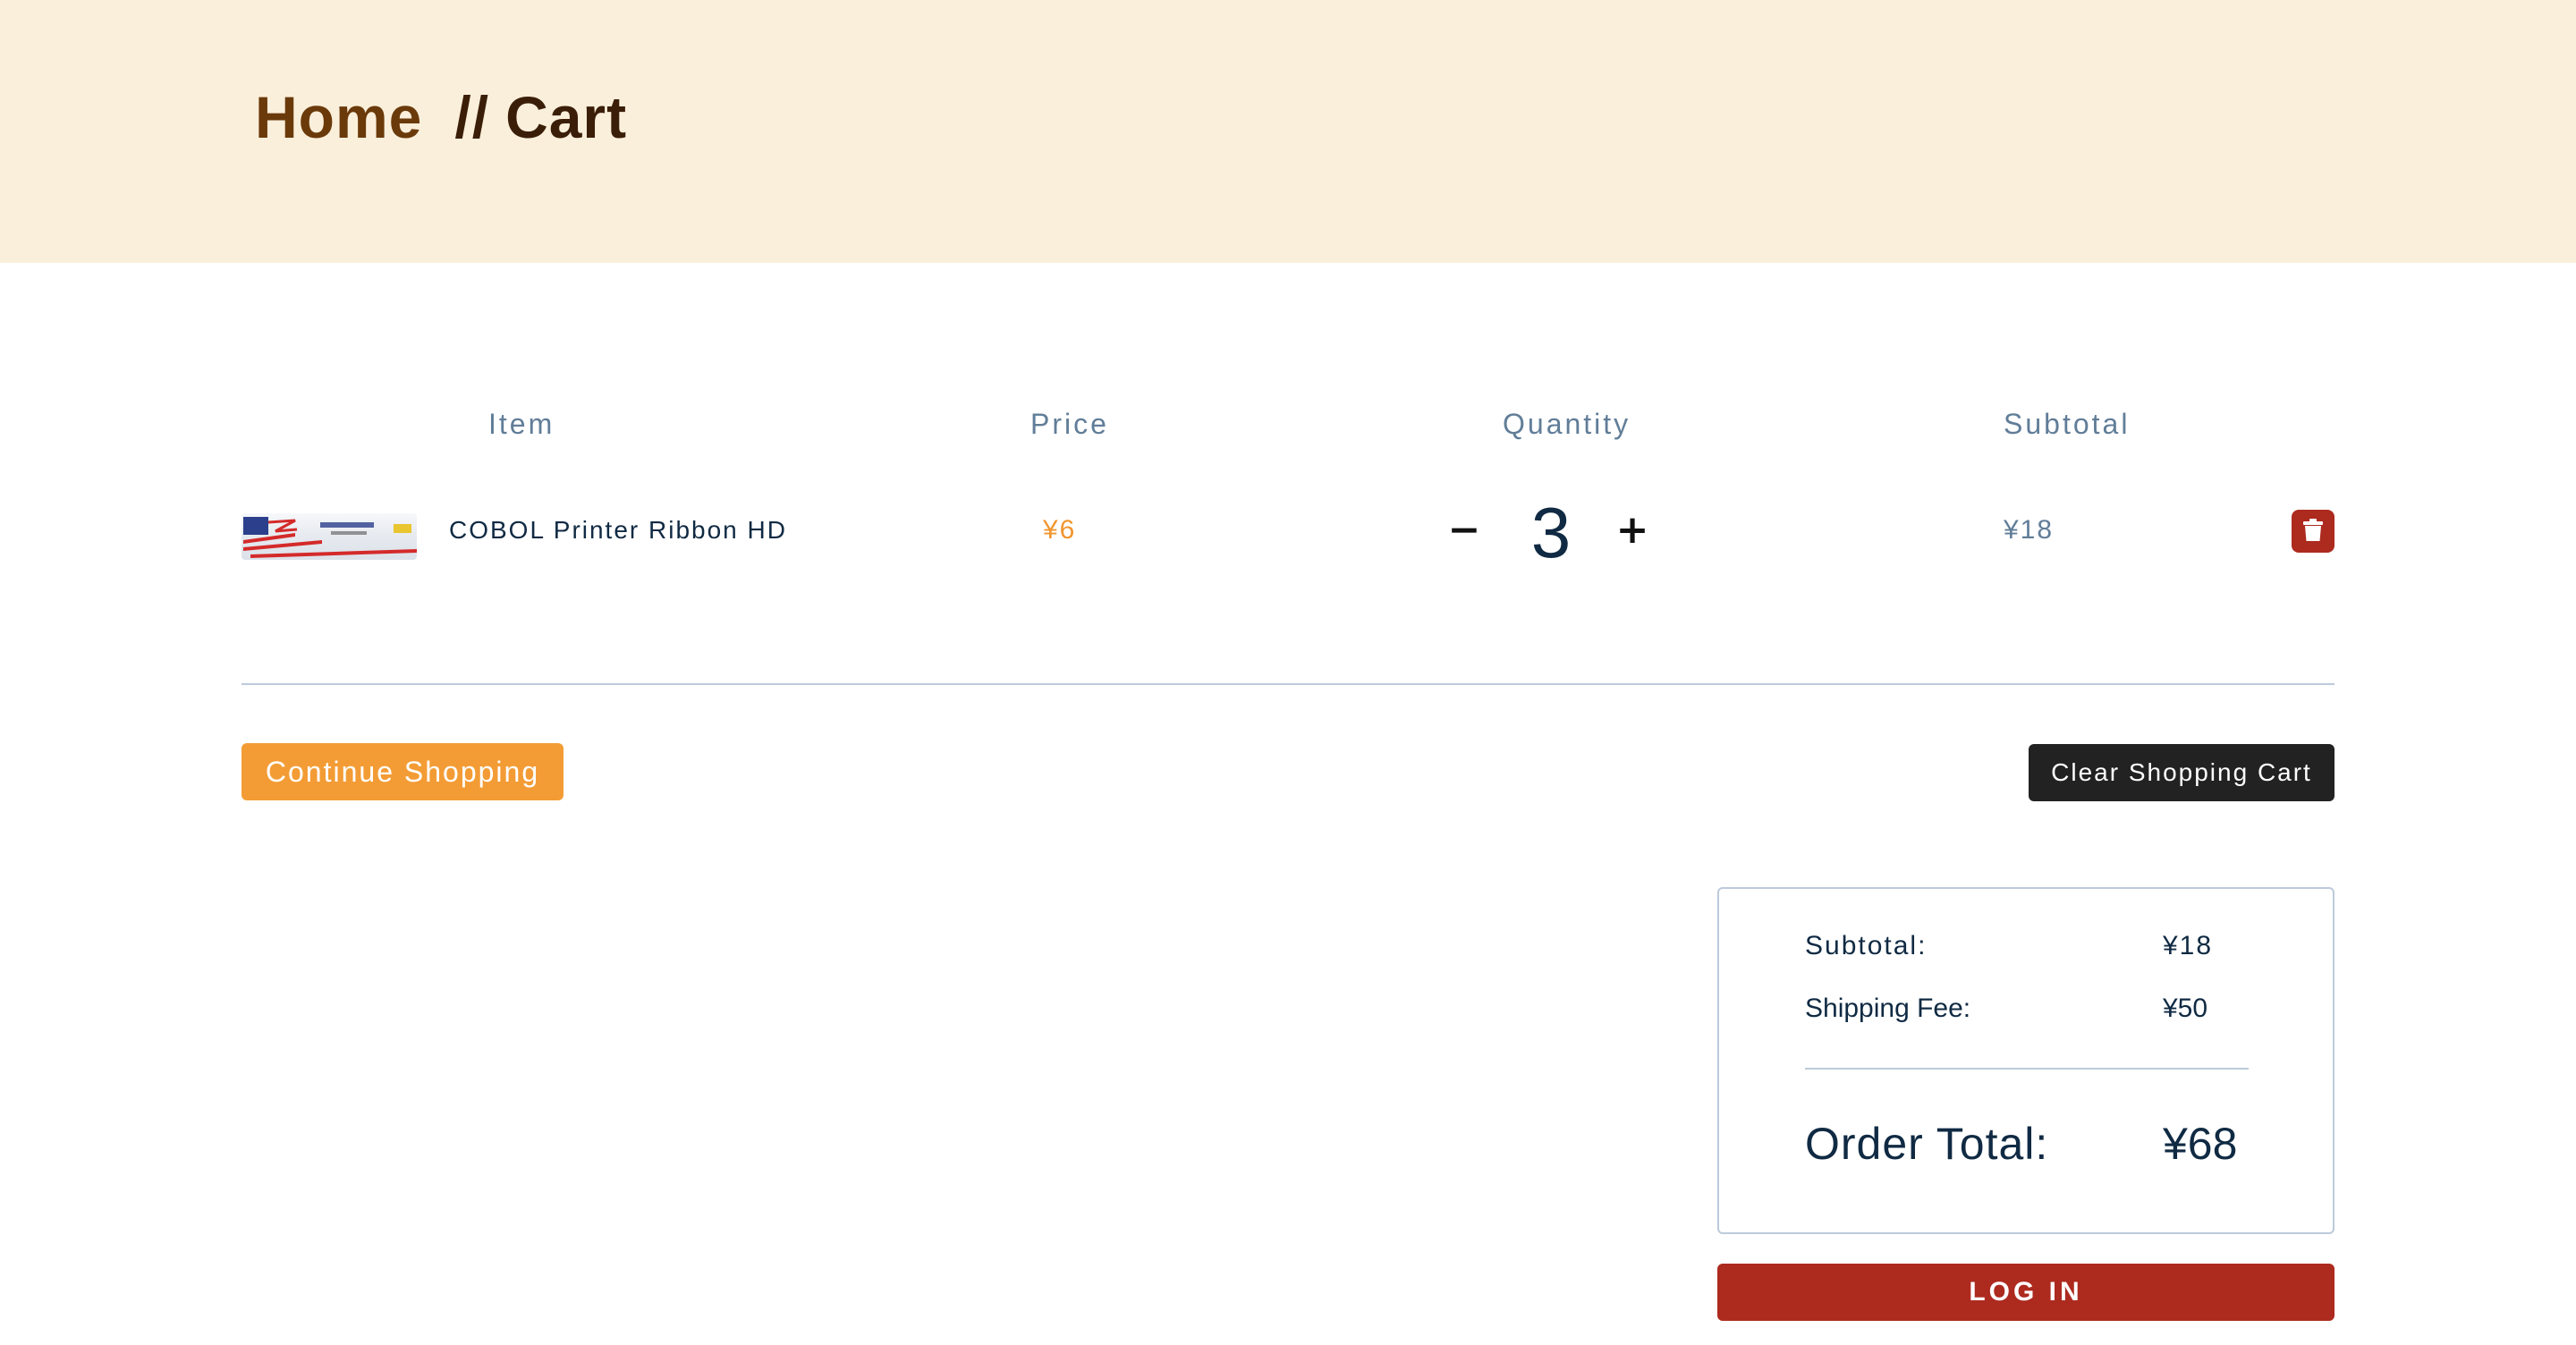 The height and width of the screenshot is (1345, 2576). I want to click on cart-item-row: COBOL Printer Ribbon HD ¥6 − 3 + ¥18, so click(1288, 533).